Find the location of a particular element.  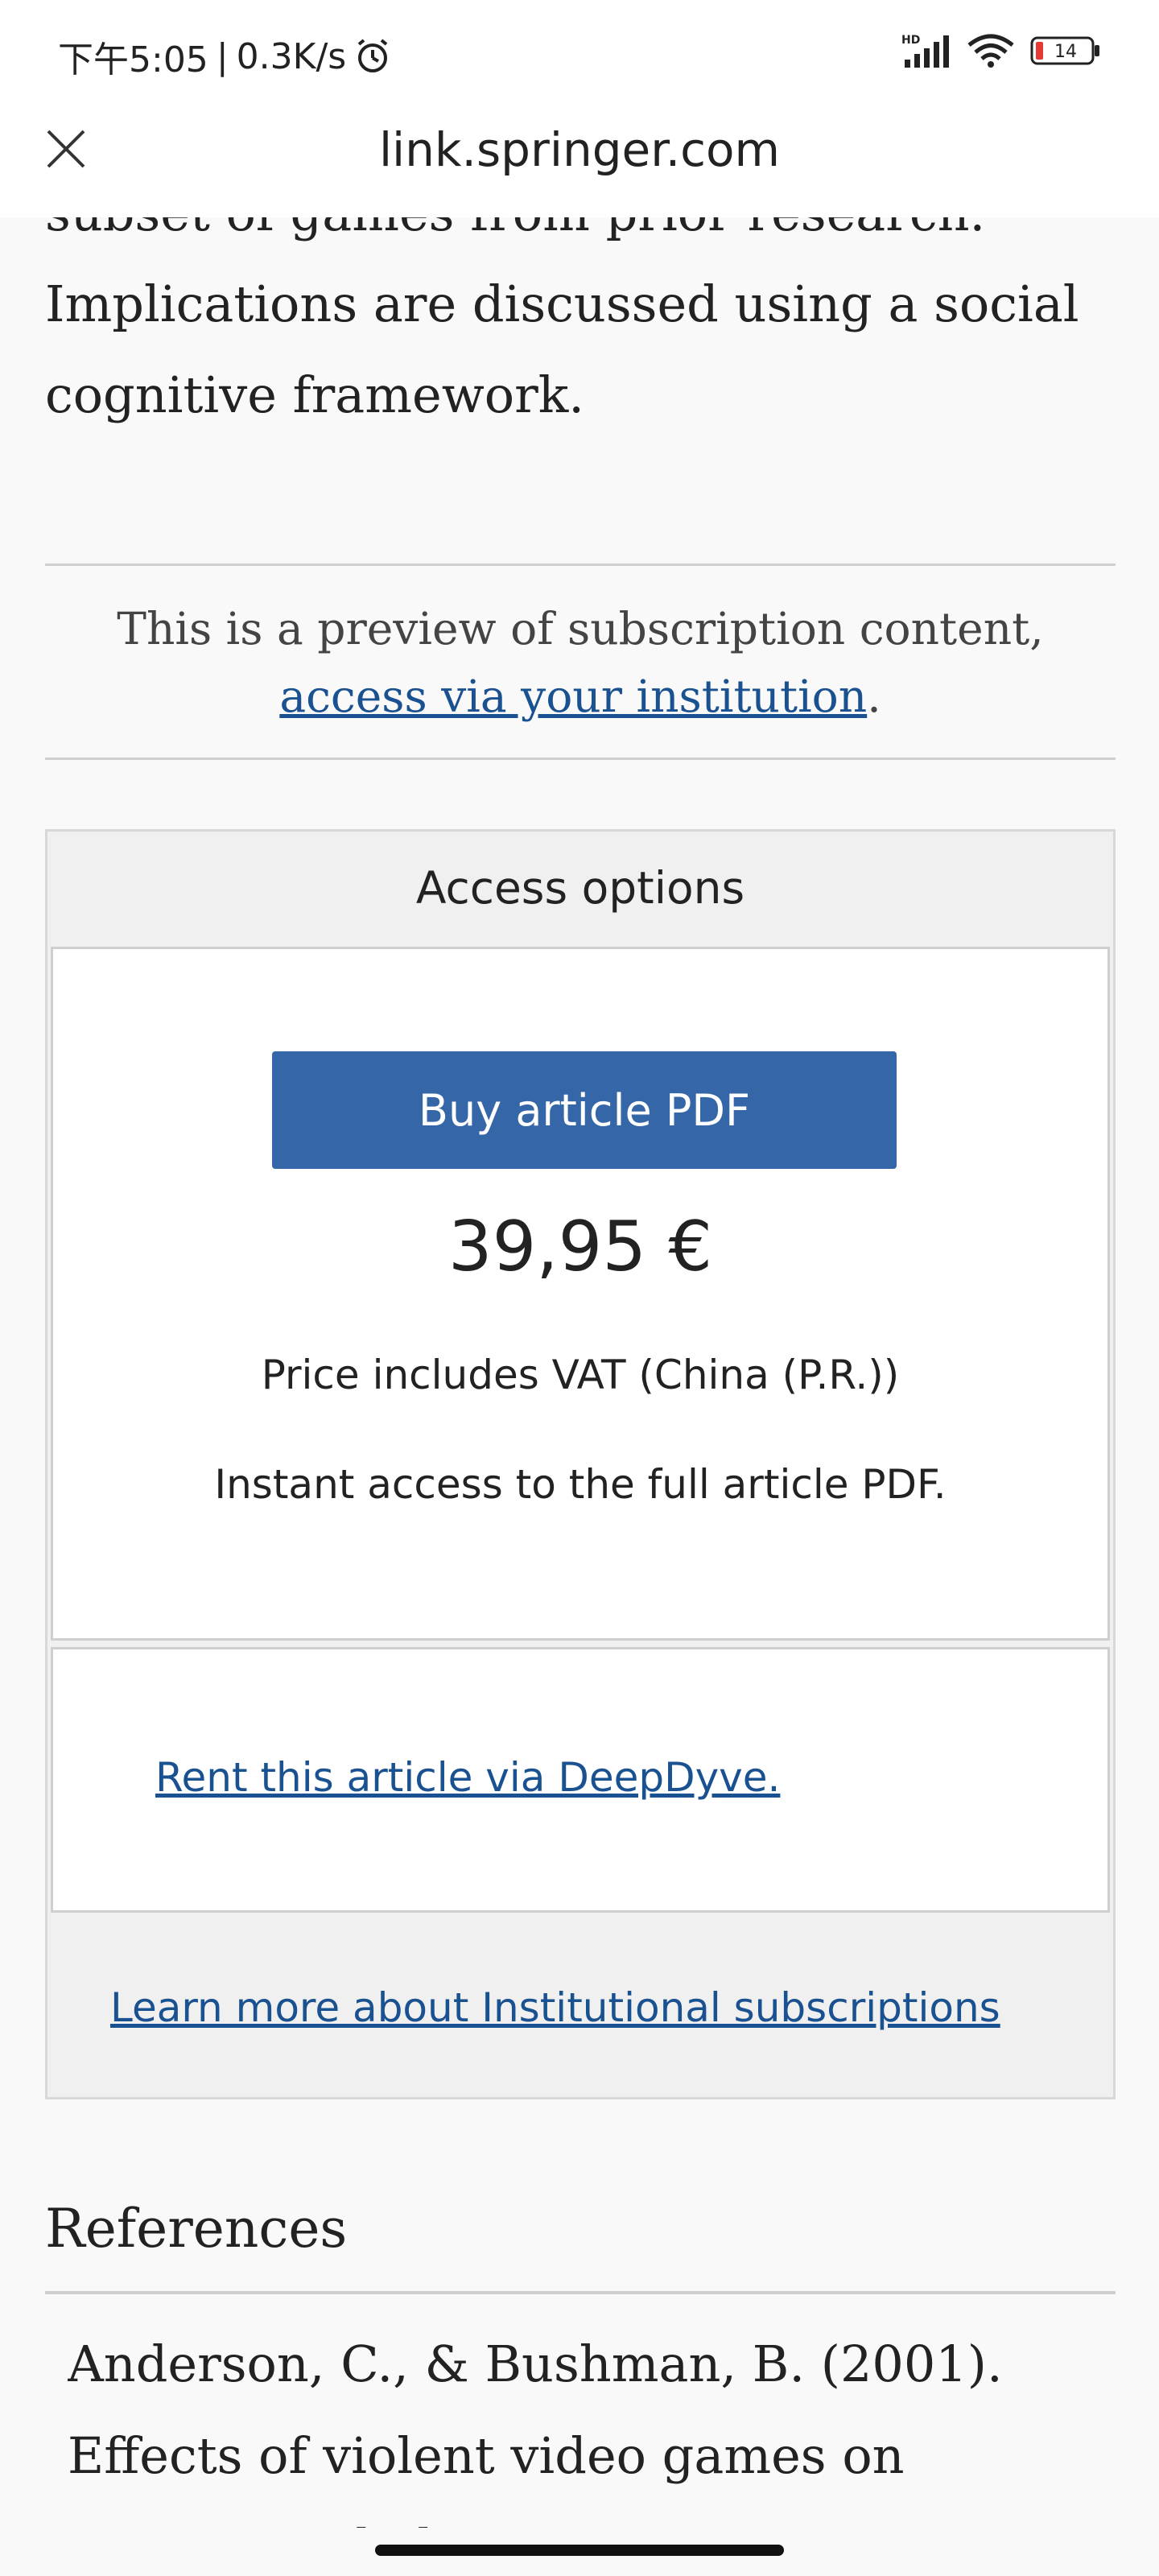

battery-level: 14 is located at coordinates (1065, 52).